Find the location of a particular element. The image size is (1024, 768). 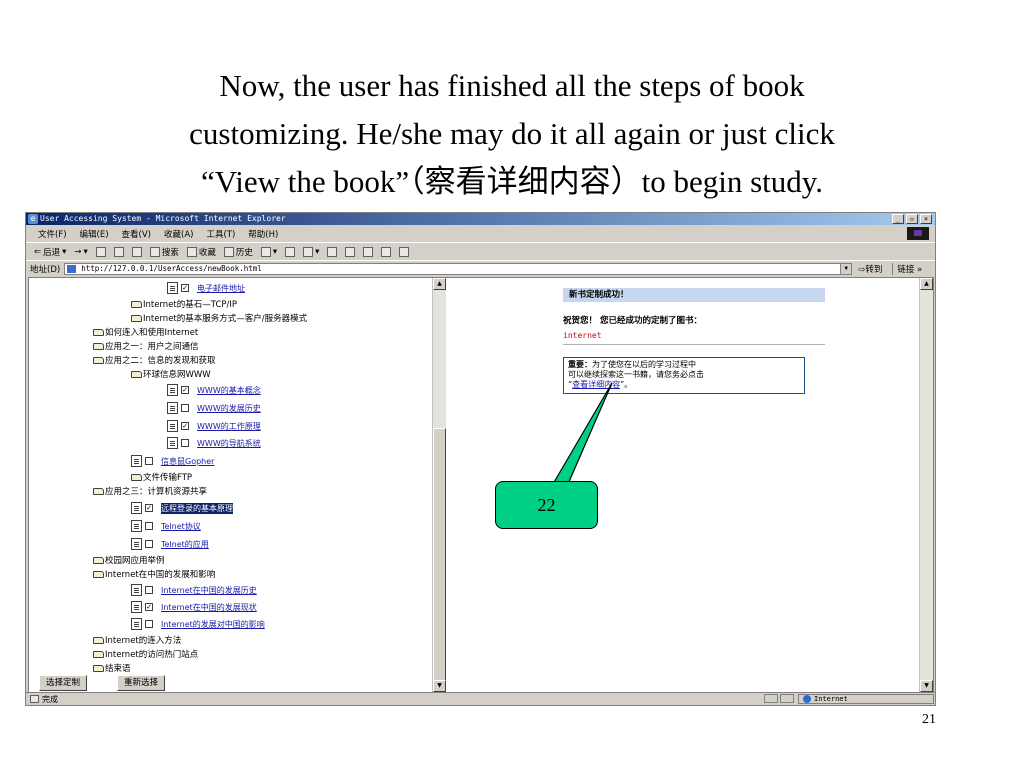

callout-pointer is located at coordinates (582, 433).